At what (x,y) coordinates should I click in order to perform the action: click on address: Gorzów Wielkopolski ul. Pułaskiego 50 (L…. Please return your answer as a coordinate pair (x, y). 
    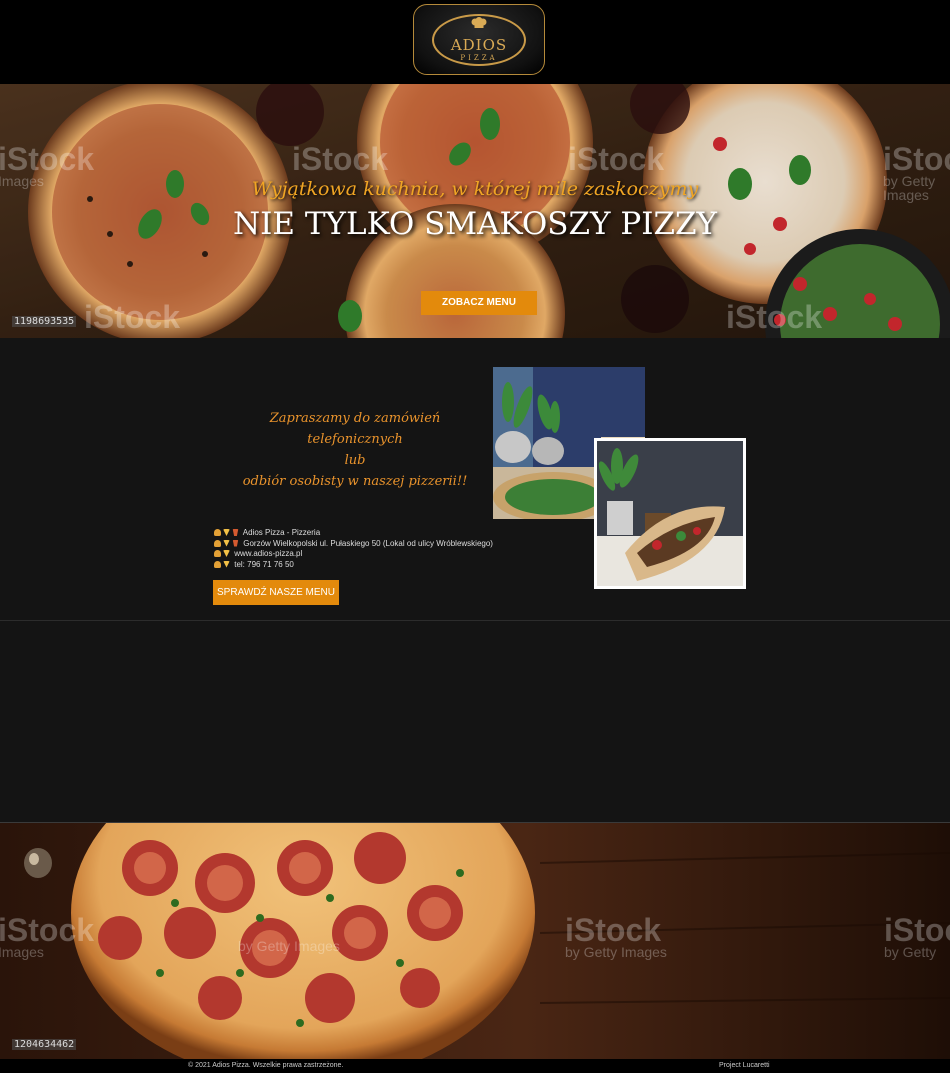
    Looking at the image, I should click on (368, 543).